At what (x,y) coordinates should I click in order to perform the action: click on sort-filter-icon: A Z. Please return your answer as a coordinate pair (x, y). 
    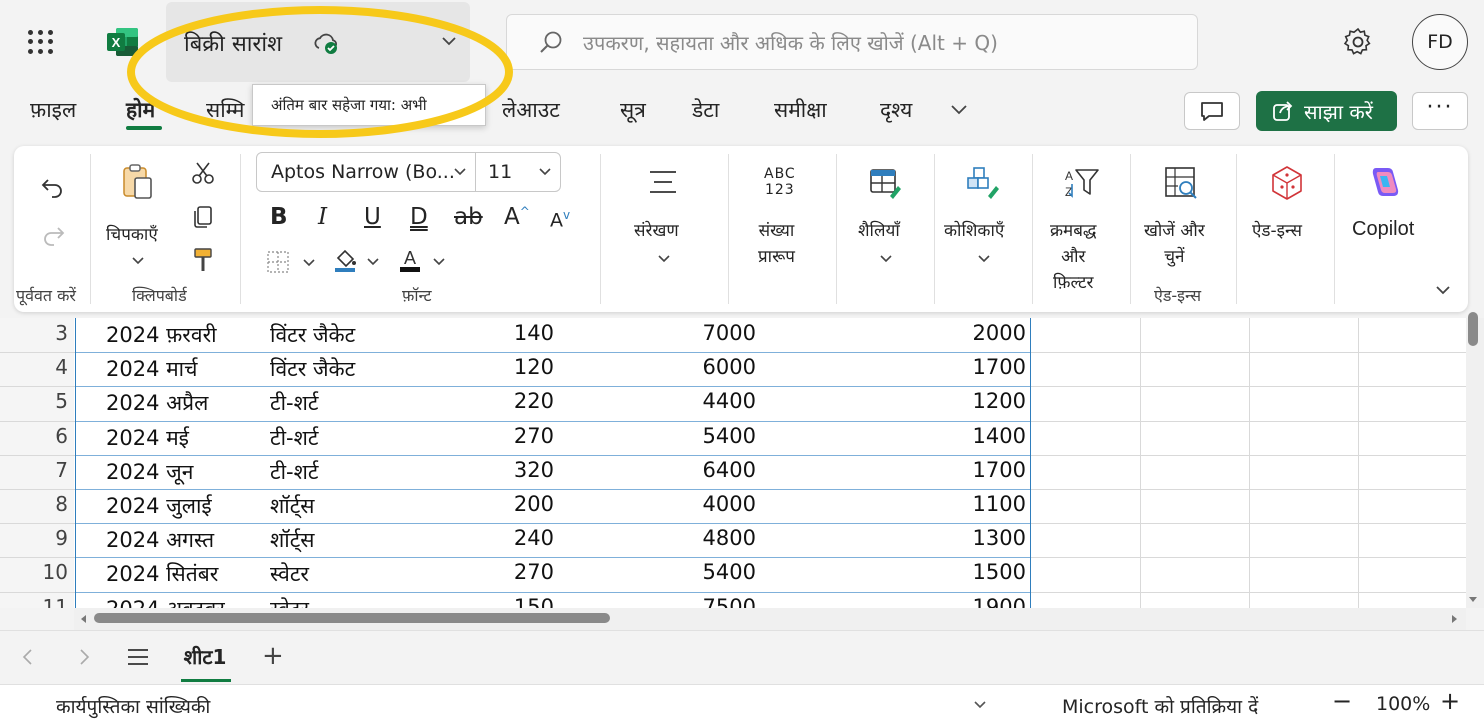
    Looking at the image, I should click on (1082, 184).